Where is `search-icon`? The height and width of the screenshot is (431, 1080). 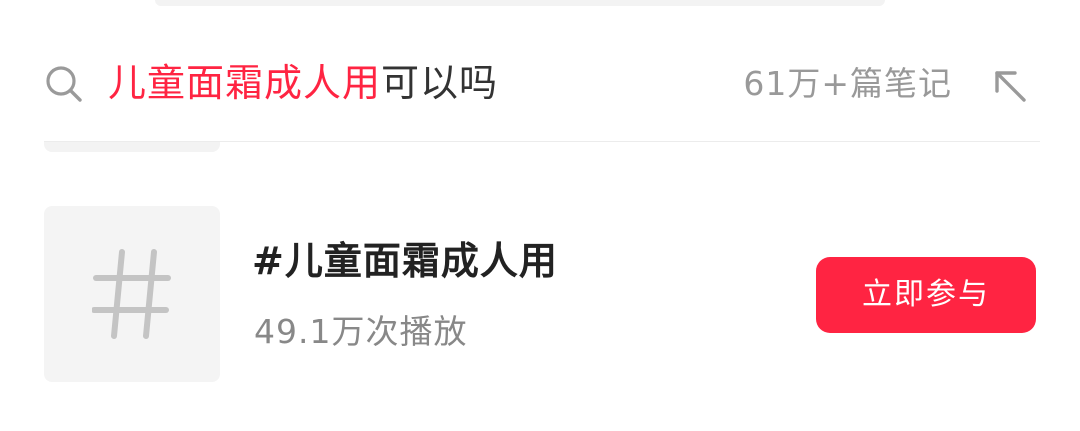
search-icon is located at coordinates (64, 84).